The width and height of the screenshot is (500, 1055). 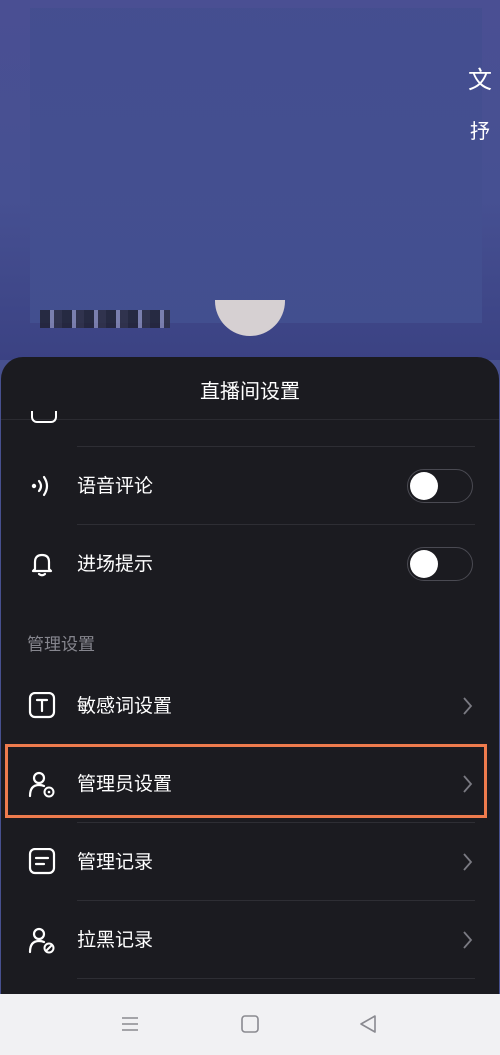 What do you see at coordinates (480, 80) in the screenshot?
I see `background-text-1: 文` at bounding box center [480, 80].